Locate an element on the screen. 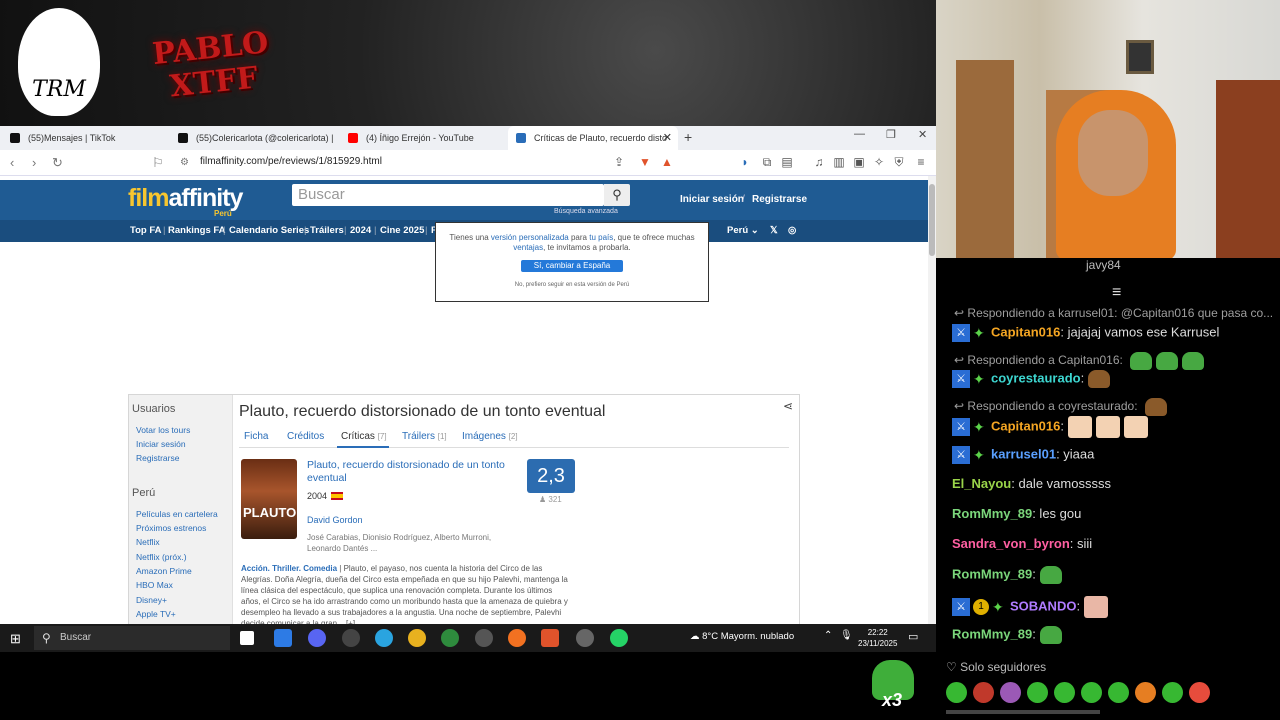  notification-icon: ▭ is located at coordinates (913, 636).